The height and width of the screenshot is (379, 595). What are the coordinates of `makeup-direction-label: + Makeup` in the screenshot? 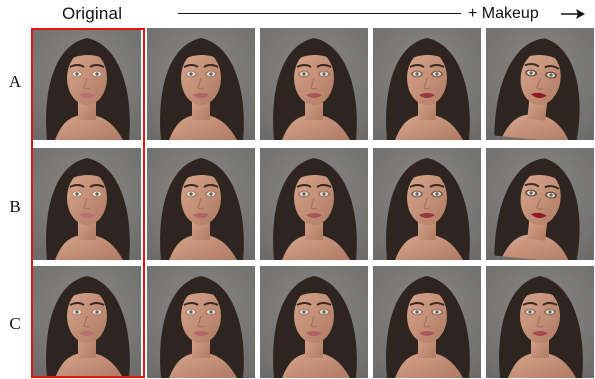 It's located at (503, 13).